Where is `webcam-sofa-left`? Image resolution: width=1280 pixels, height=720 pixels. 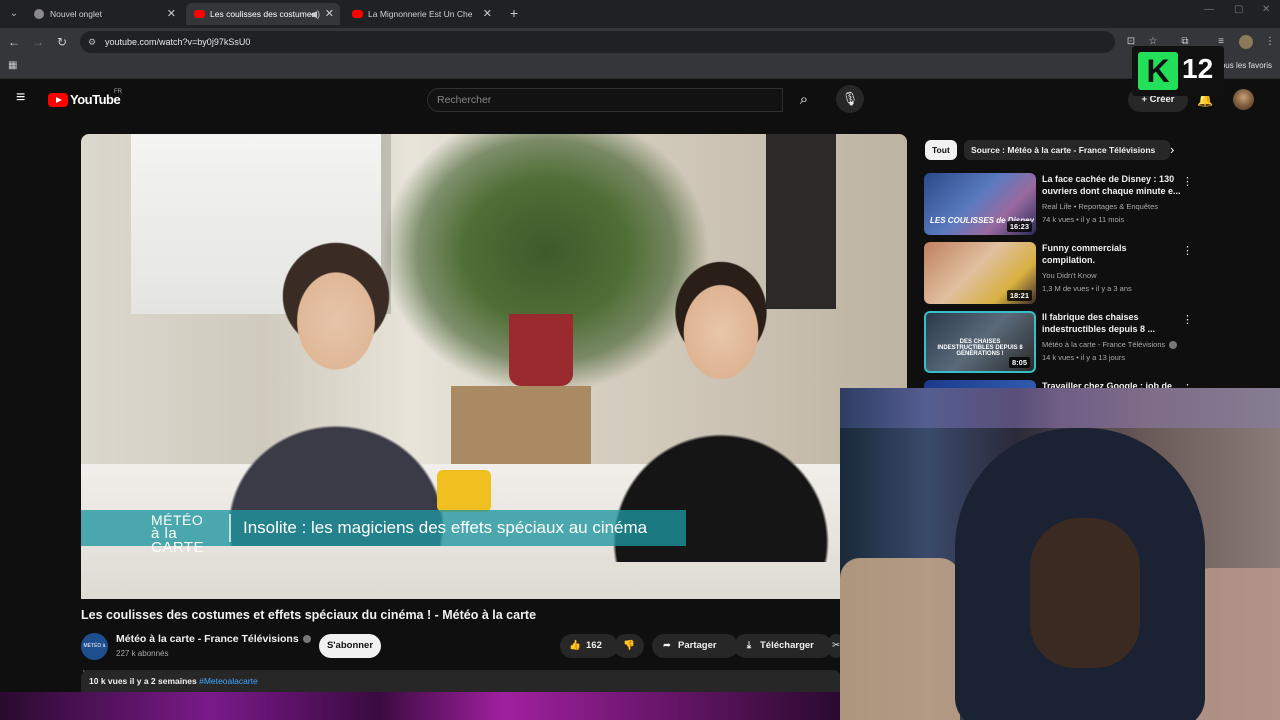 webcam-sofa-left is located at coordinates (900, 639).